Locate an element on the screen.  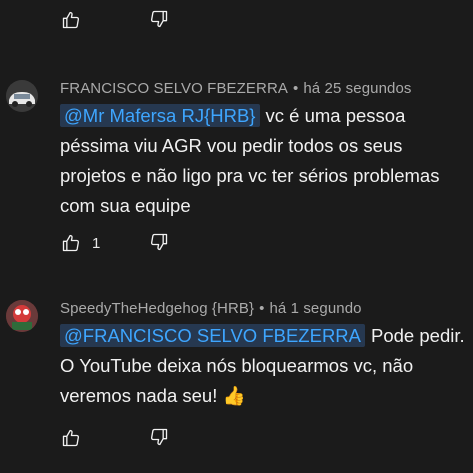
comment-meta: FRANCISCO SELVO FBEZERRA • há 25 segundos is located at coordinates (236, 88).